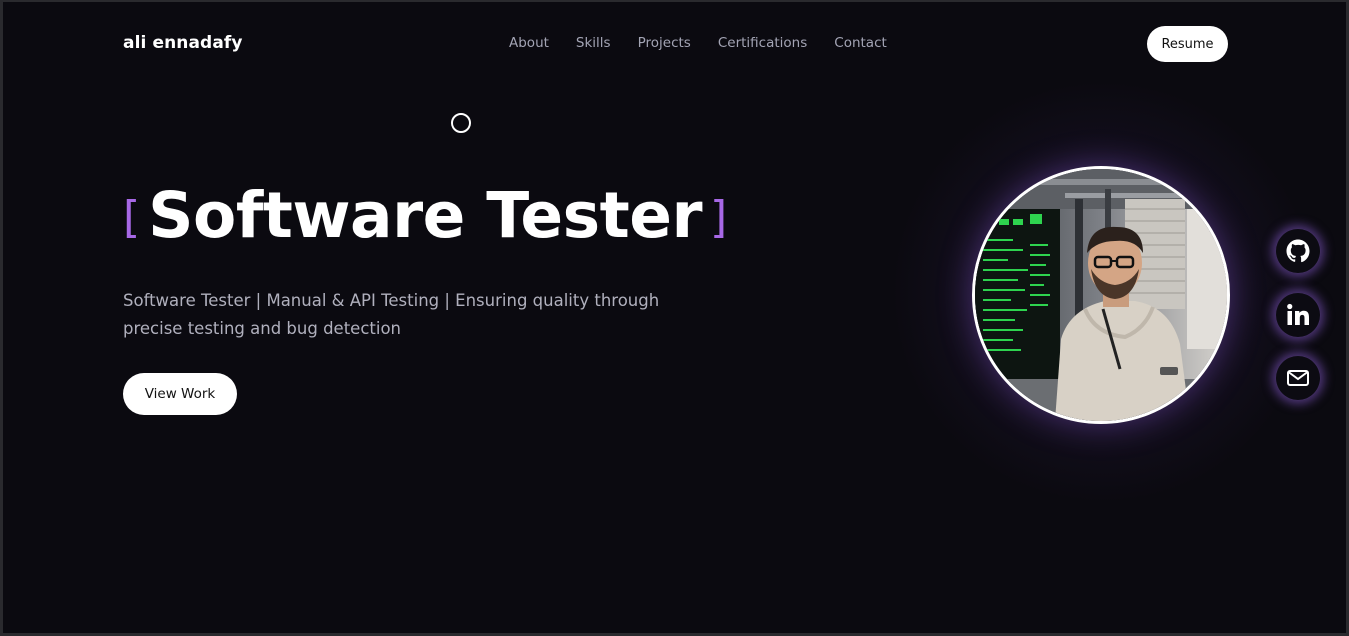 This screenshot has width=1349, height=636. What do you see at coordinates (183, 43) in the screenshot?
I see `brand-logo: ali ennadafy` at bounding box center [183, 43].